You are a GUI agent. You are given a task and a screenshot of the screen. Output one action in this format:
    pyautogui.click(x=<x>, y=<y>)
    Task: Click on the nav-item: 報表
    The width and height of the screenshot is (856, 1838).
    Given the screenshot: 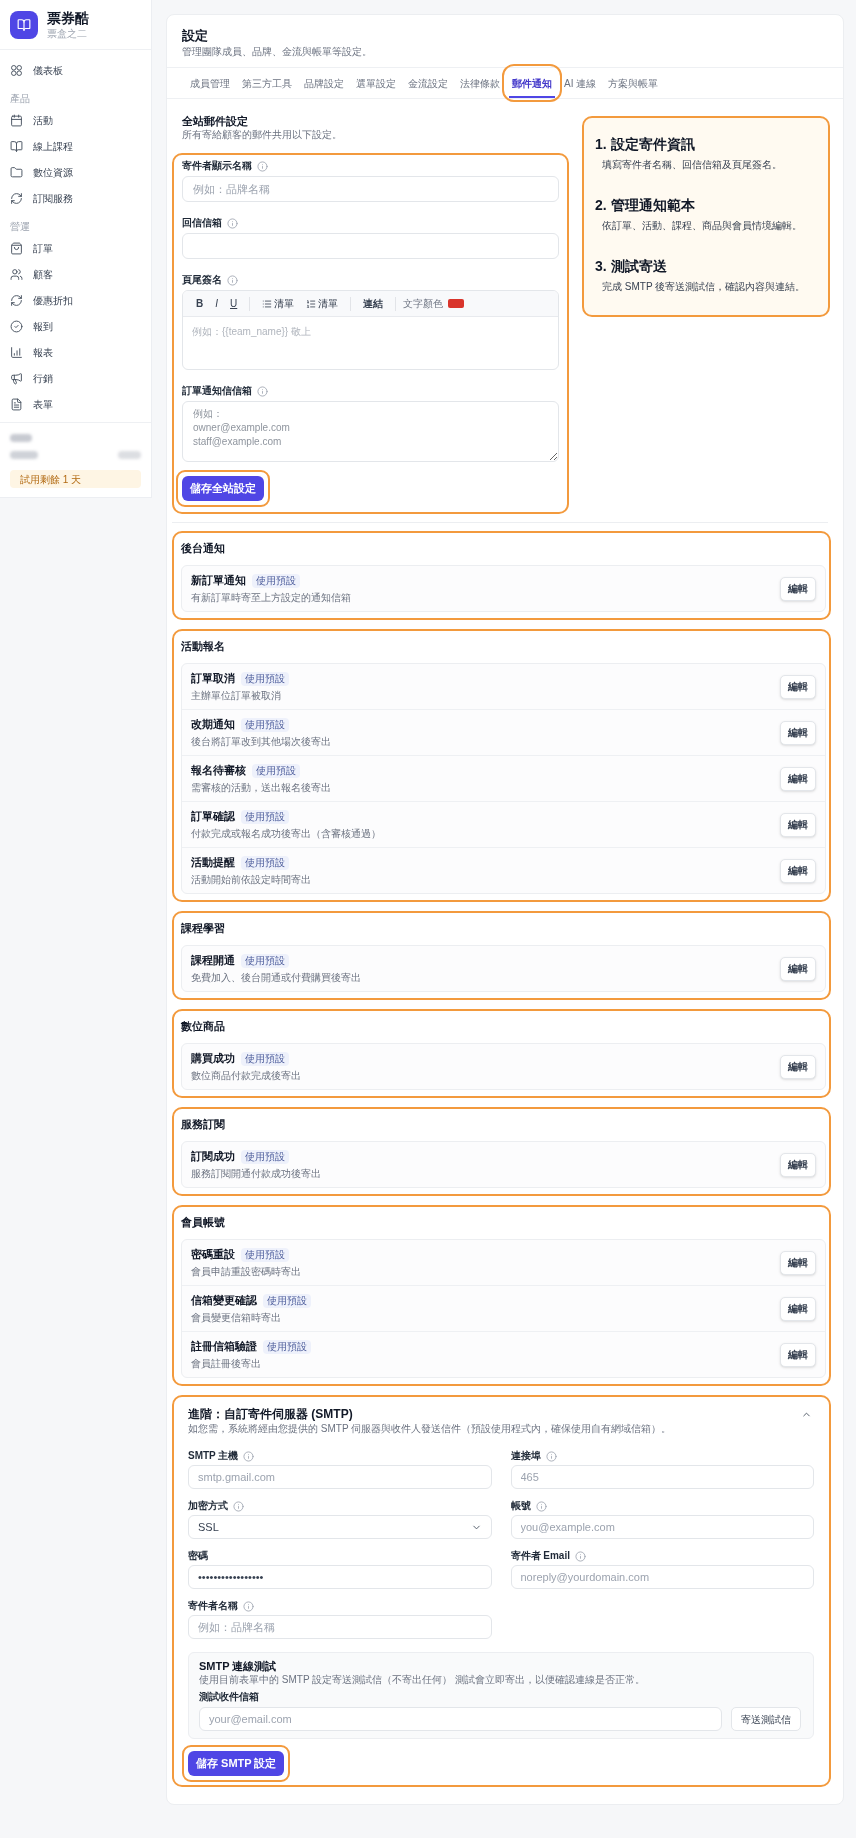 What is the action you would take?
    pyautogui.click(x=75, y=352)
    